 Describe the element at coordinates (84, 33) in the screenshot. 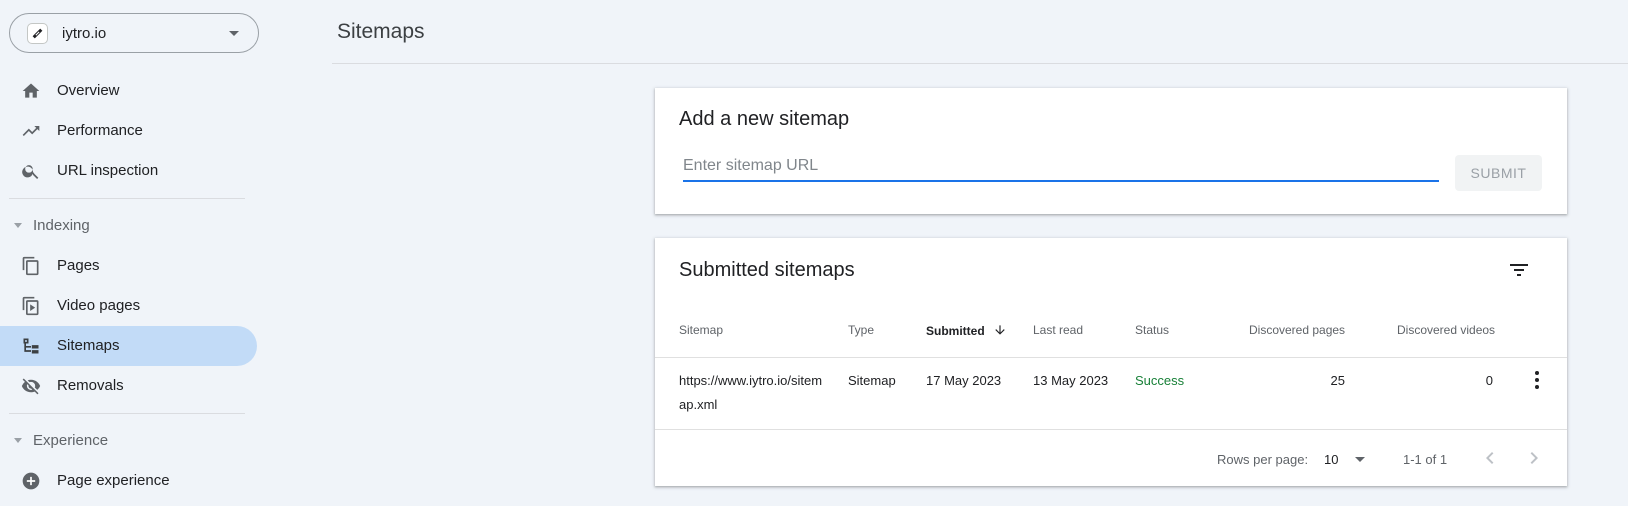

I see `property-name: iytro.io` at that location.